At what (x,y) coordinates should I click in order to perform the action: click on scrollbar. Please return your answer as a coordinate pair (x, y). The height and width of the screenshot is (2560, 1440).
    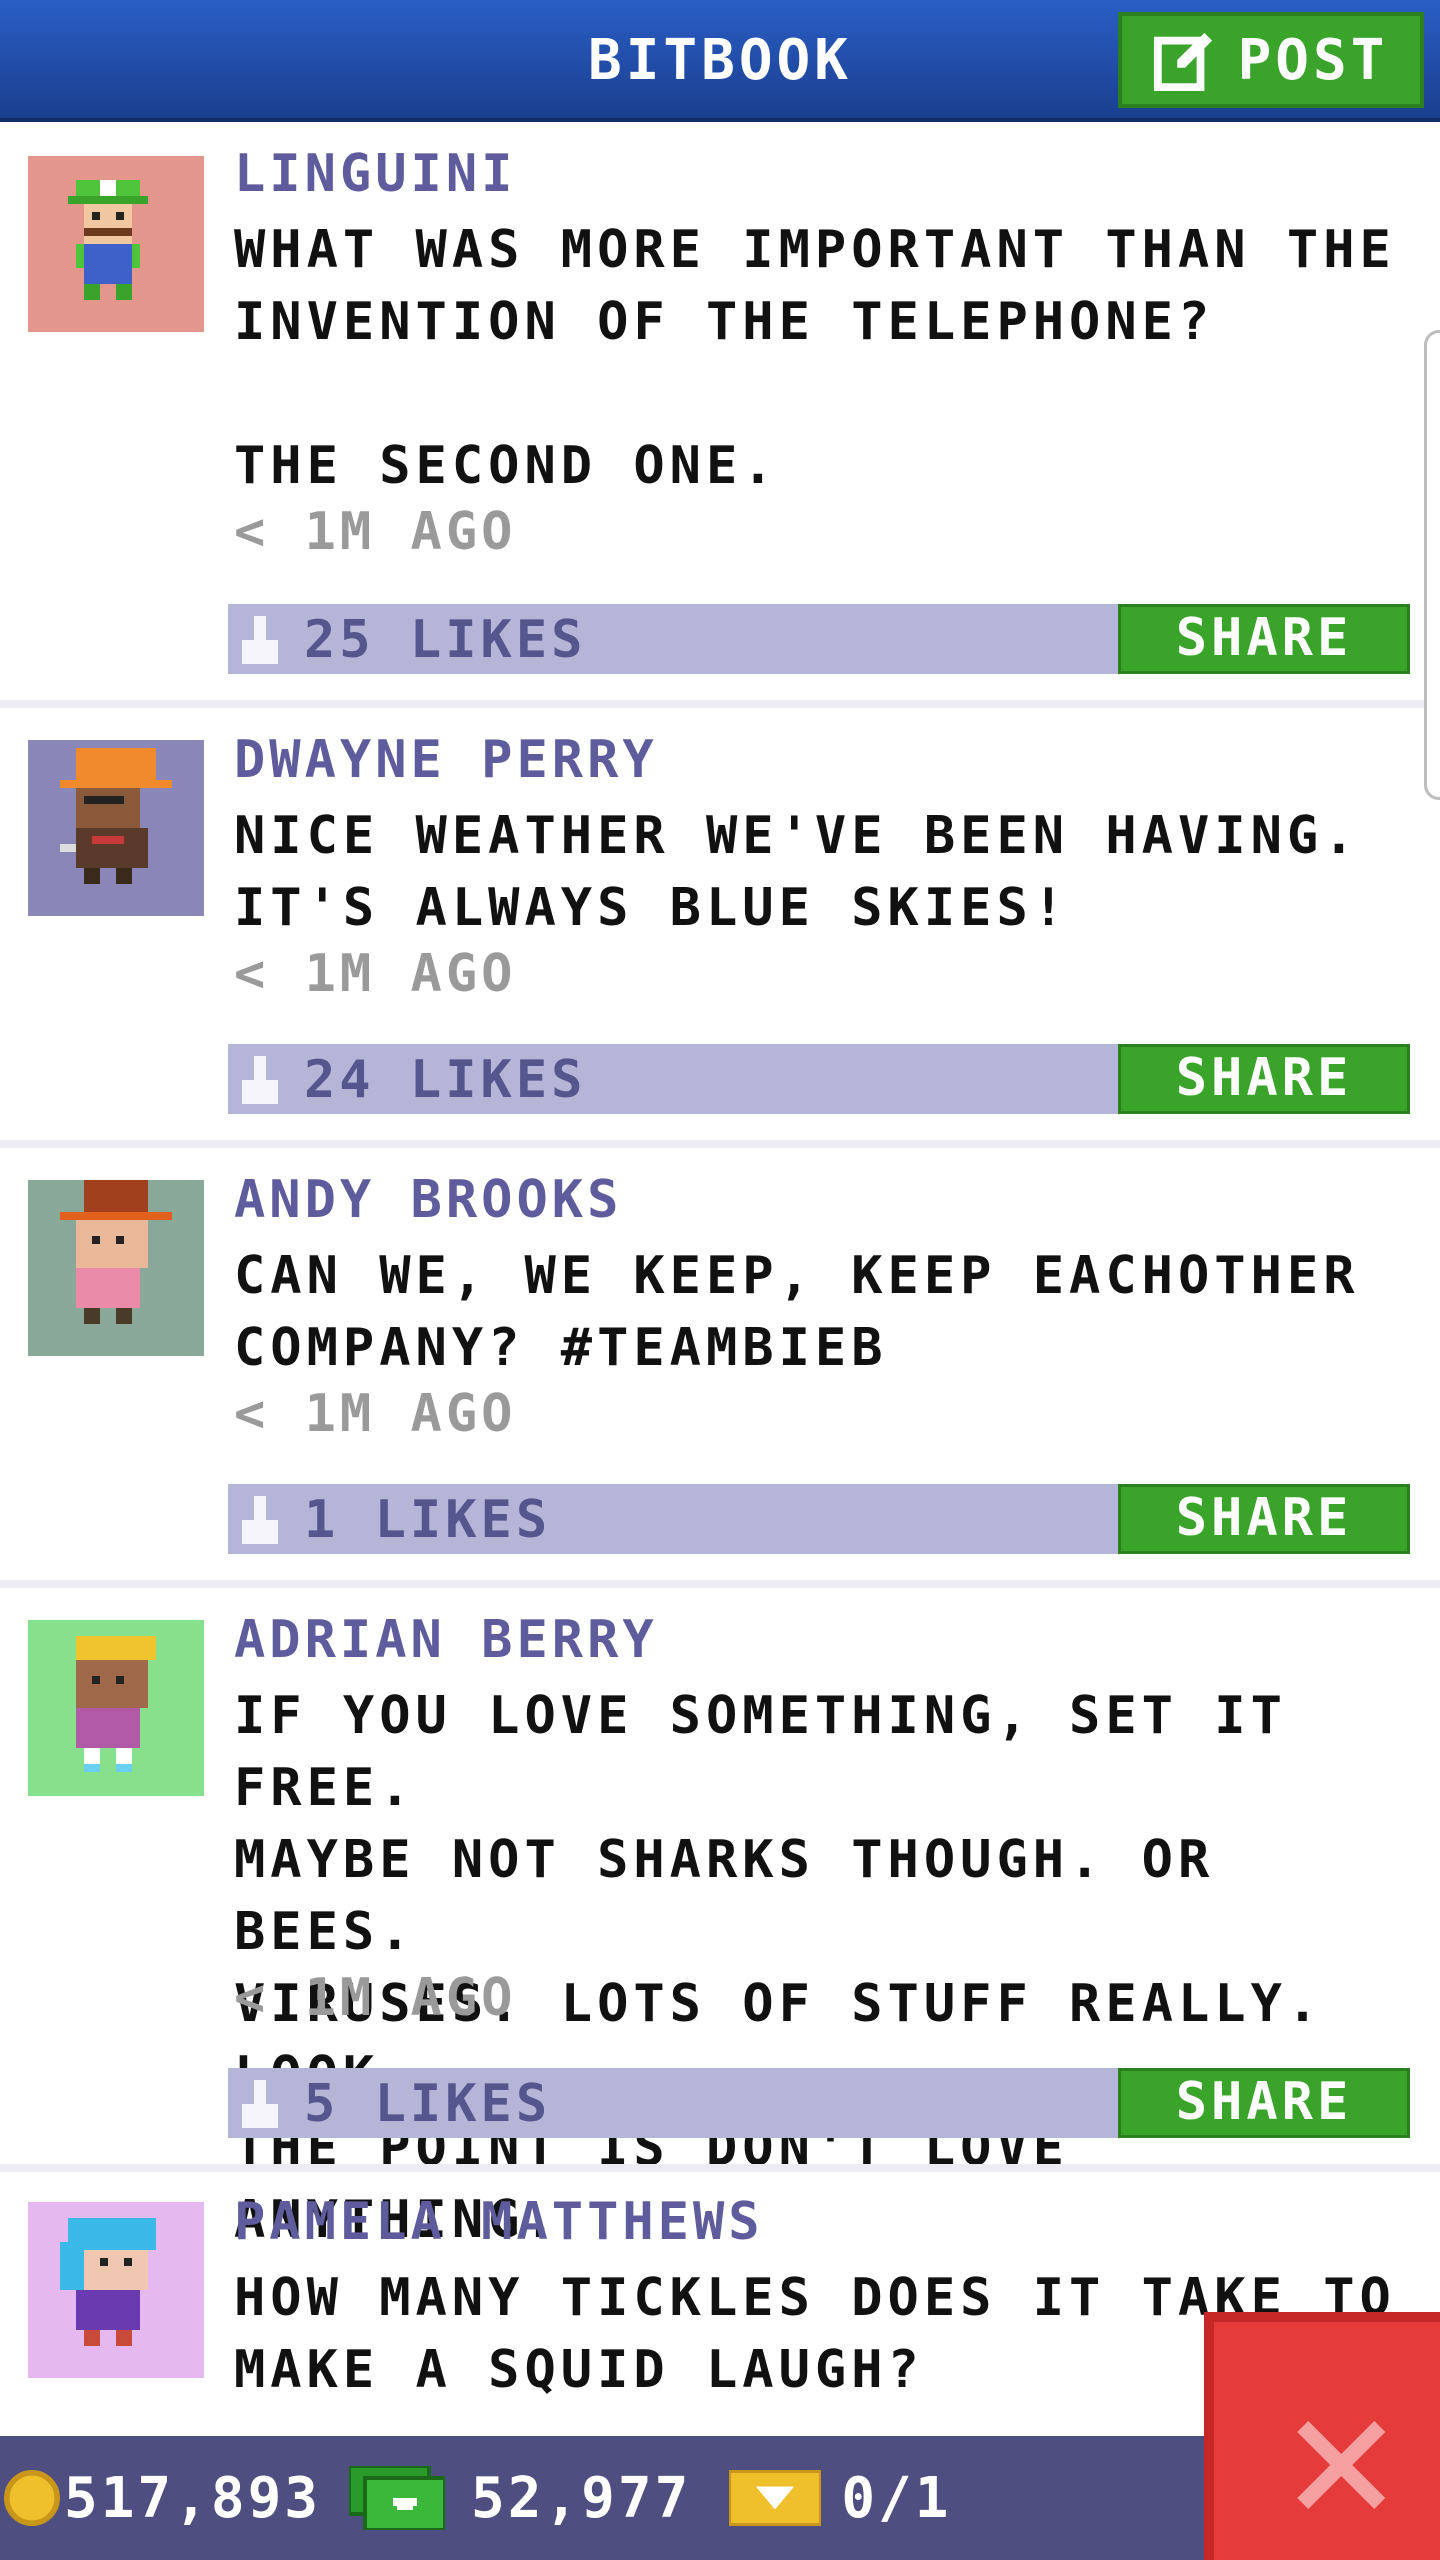
    Looking at the image, I should click on (1432, 565).